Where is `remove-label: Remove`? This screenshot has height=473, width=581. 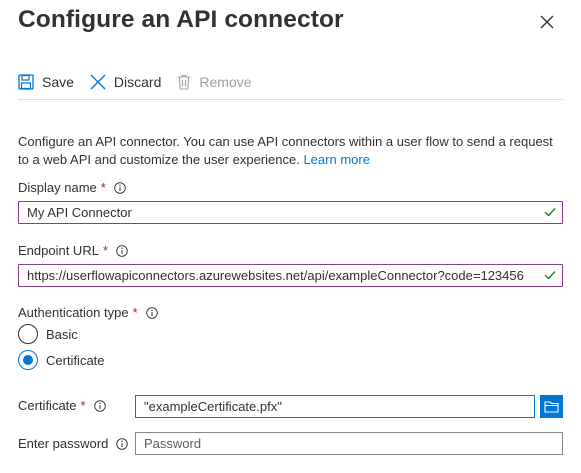
remove-label: Remove is located at coordinates (225, 82).